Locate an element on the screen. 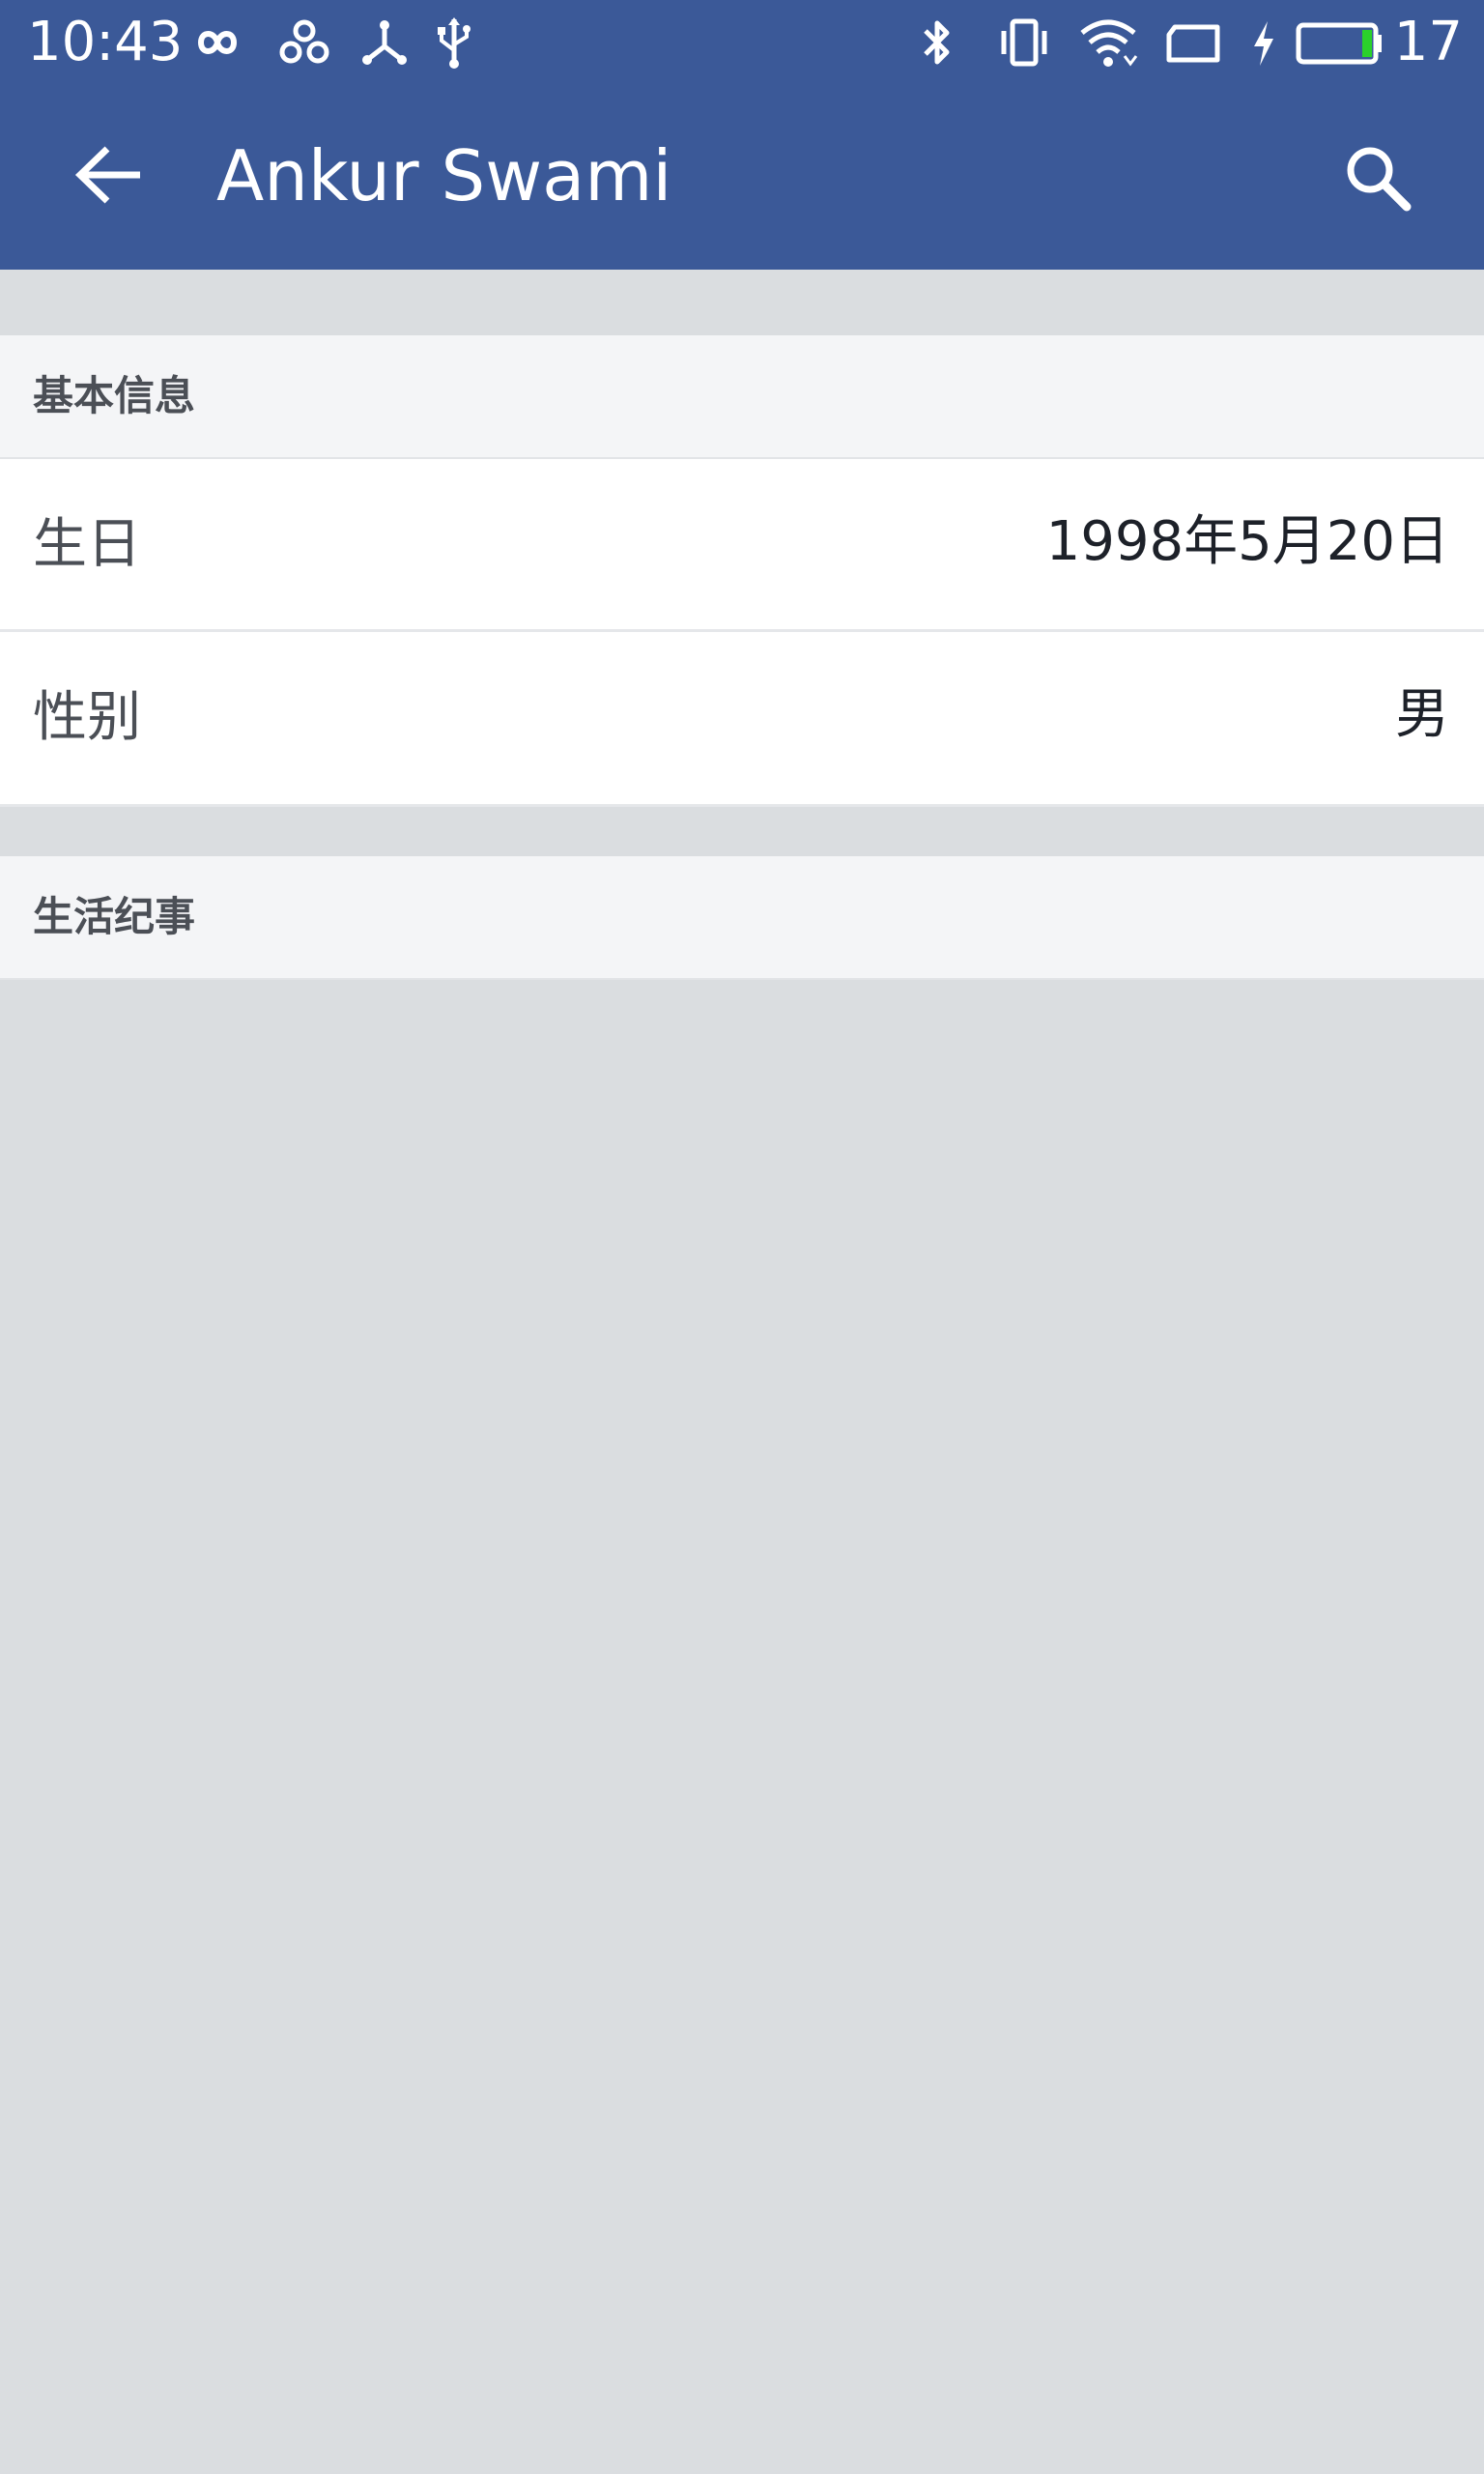 Image resolution: width=1484 pixels, height=2474 pixels. arrow-left-icon is located at coordinates (109, 177).